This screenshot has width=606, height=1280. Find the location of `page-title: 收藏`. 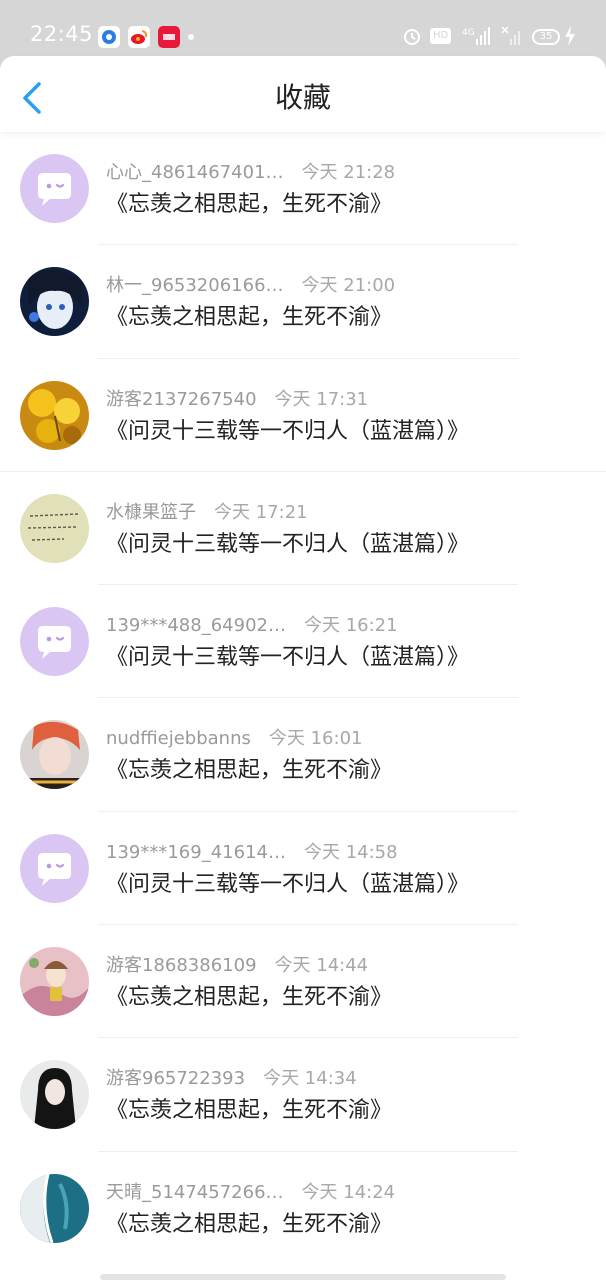

page-title: 收藏 is located at coordinates (302, 97).